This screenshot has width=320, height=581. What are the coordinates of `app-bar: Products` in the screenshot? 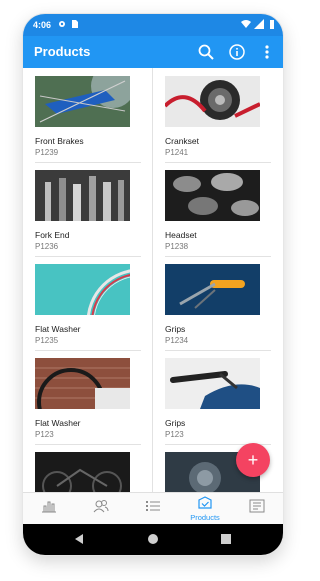 It's located at (153, 52).